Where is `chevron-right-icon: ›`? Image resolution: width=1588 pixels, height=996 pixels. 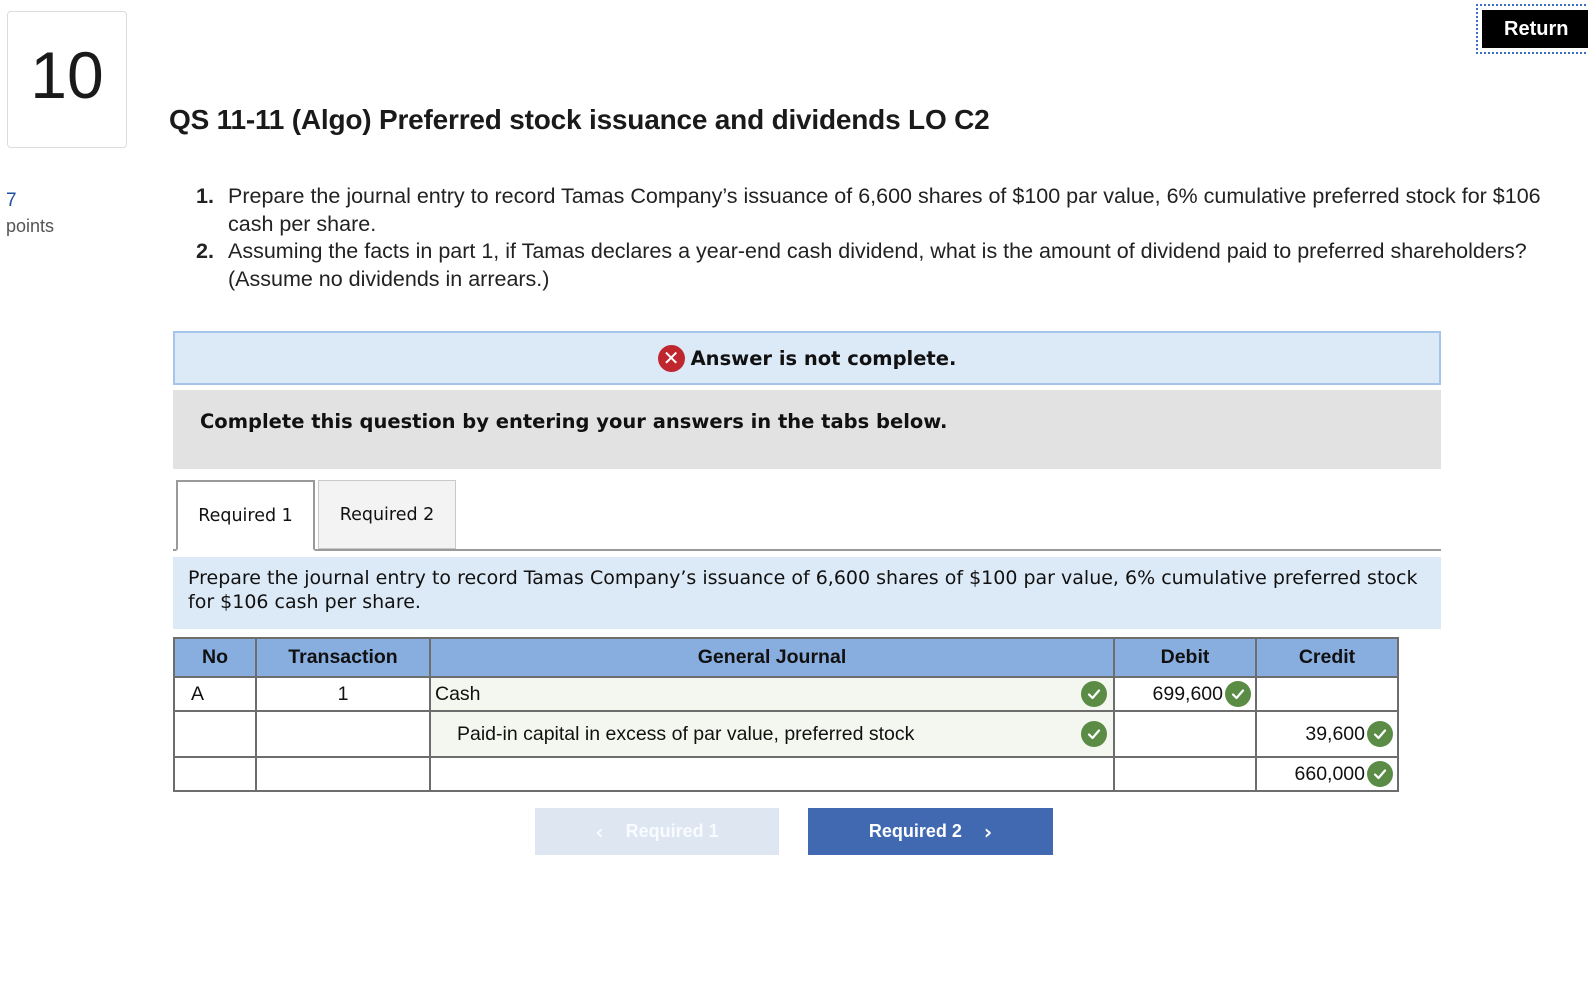
chevron-right-icon: › is located at coordinates (988, 831).